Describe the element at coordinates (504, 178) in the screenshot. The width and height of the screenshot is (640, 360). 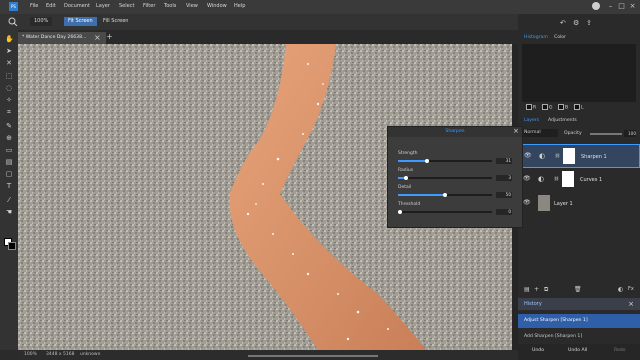
I see `radius-value: 3` at that location.